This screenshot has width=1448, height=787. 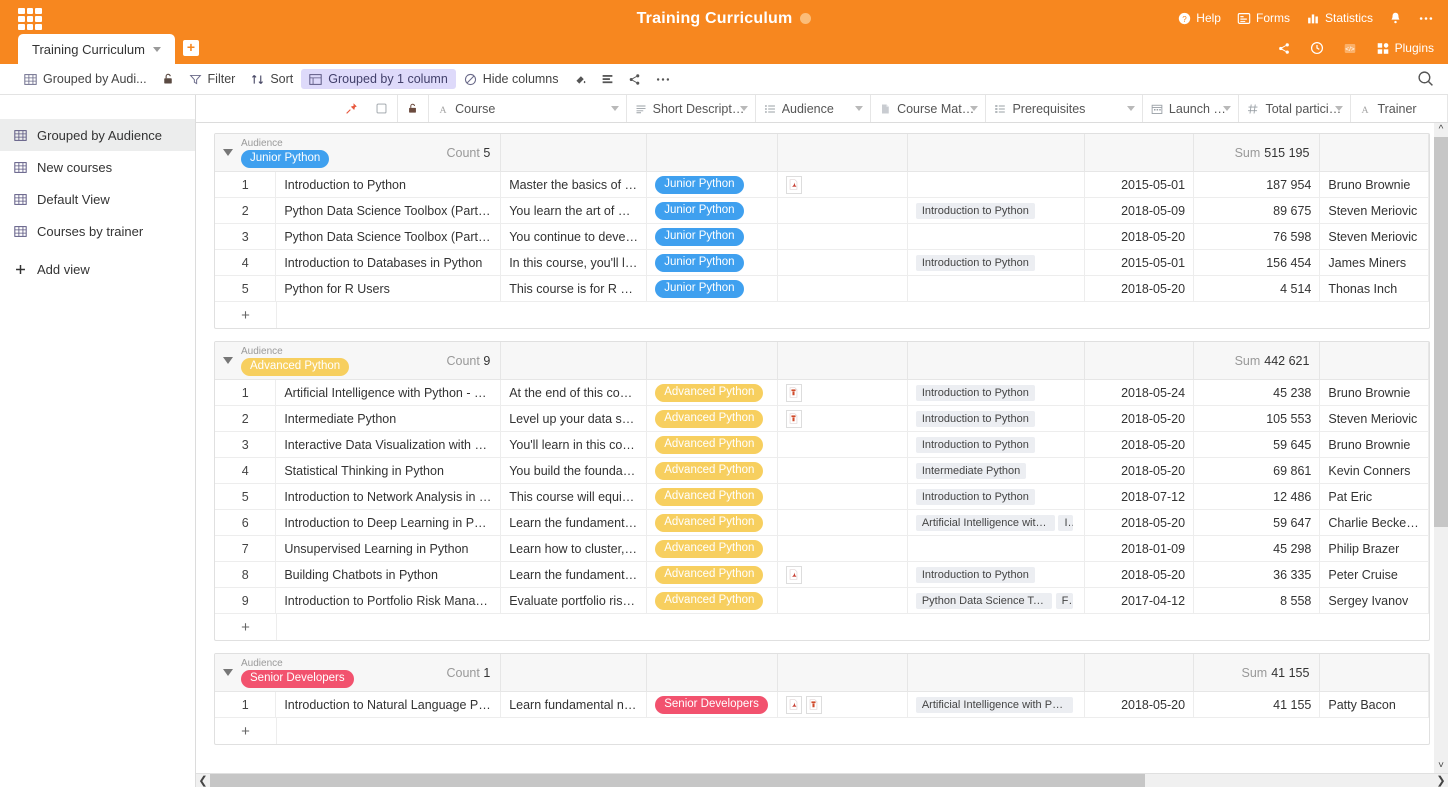 What do you see at coordinates (212, 79) in the screenshot?
I see `toolbar-filter: Filter` at bounding box center [212, 79].